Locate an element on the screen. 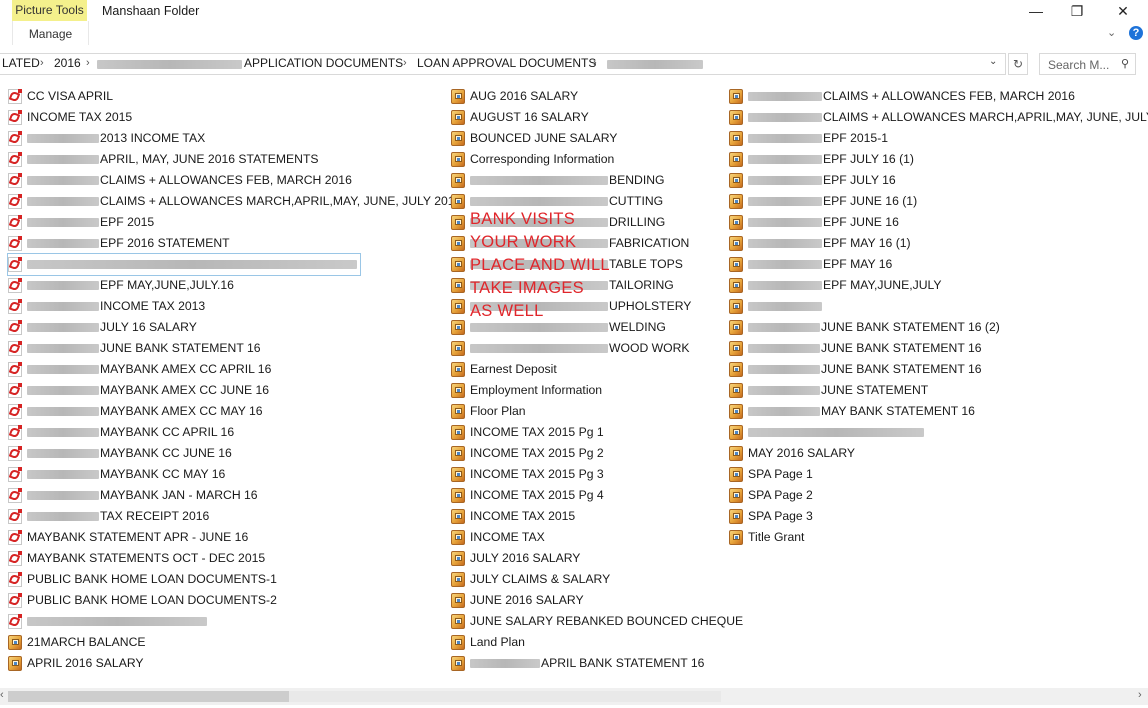  refresh-button: ↻ is located at coordinates (1018, 64).